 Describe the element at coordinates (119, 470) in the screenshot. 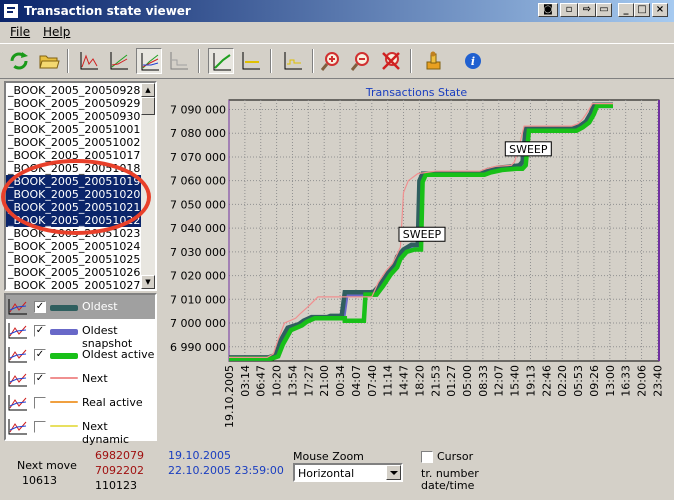

I see `next-value: 7092202` at that location.